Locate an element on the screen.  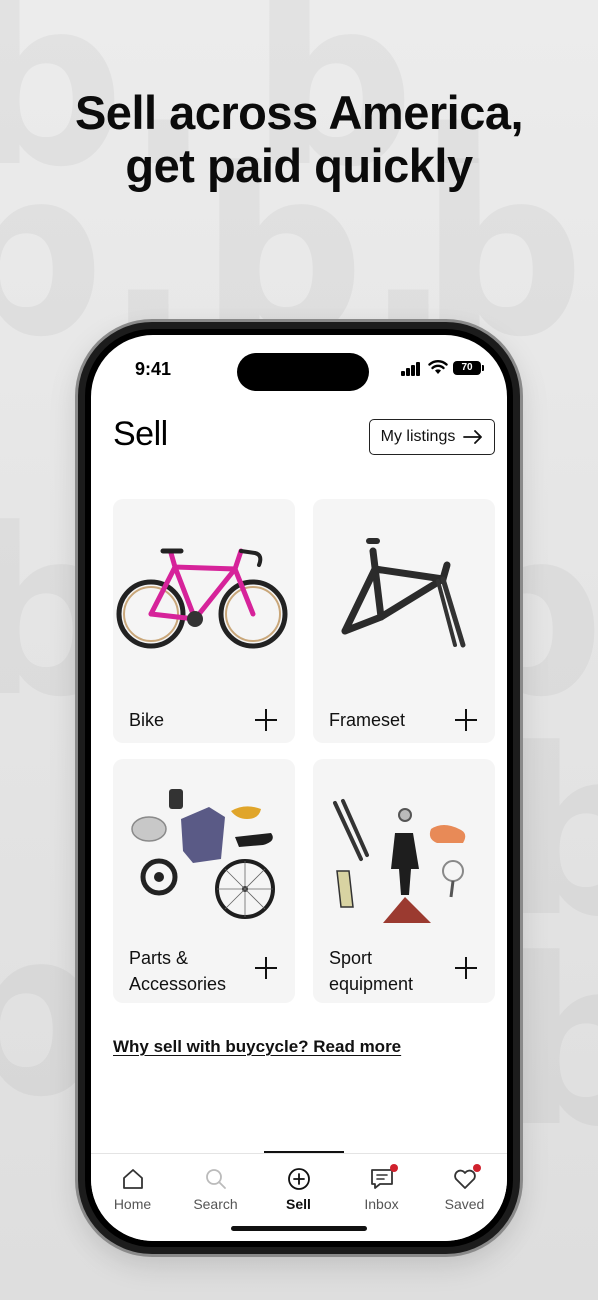
road-bike-image is located at coordinates (202, 598).